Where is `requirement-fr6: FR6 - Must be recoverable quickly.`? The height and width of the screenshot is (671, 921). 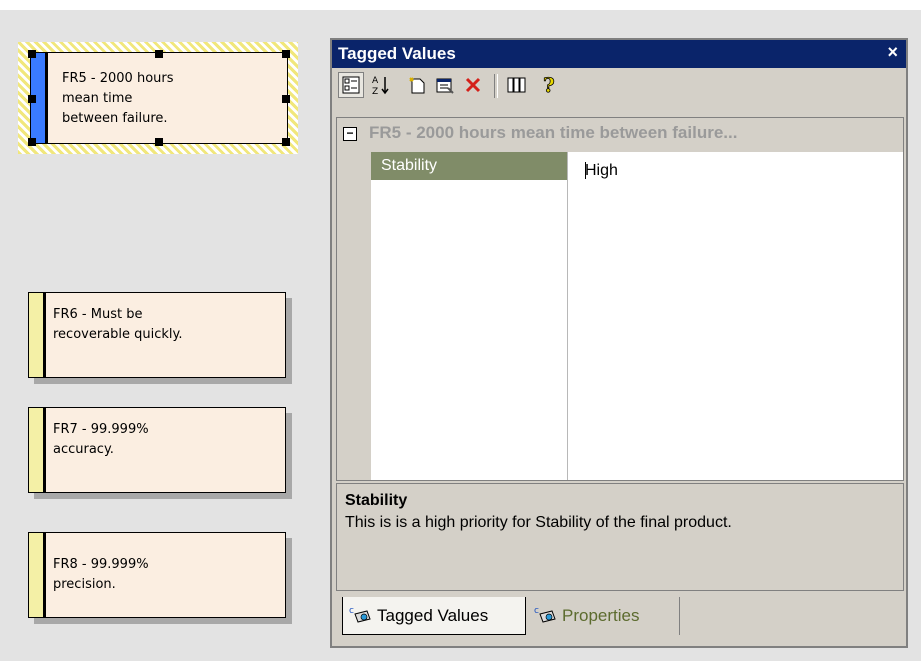 requirement-fr6: FR6 - Must be recoverable quickly. is located at coordinates (157, 335).